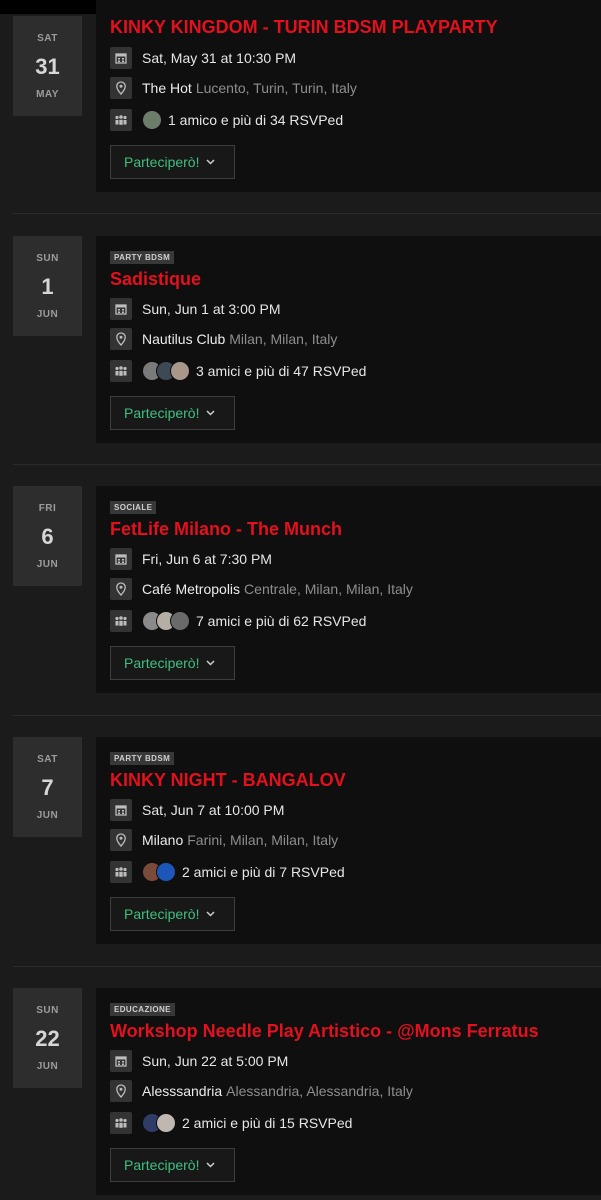 The width and height of the screenshot is (601, 1200). I want to click on event-rsvp-row: 2 amici e più di 7 RSVPed, so click(227, 872).